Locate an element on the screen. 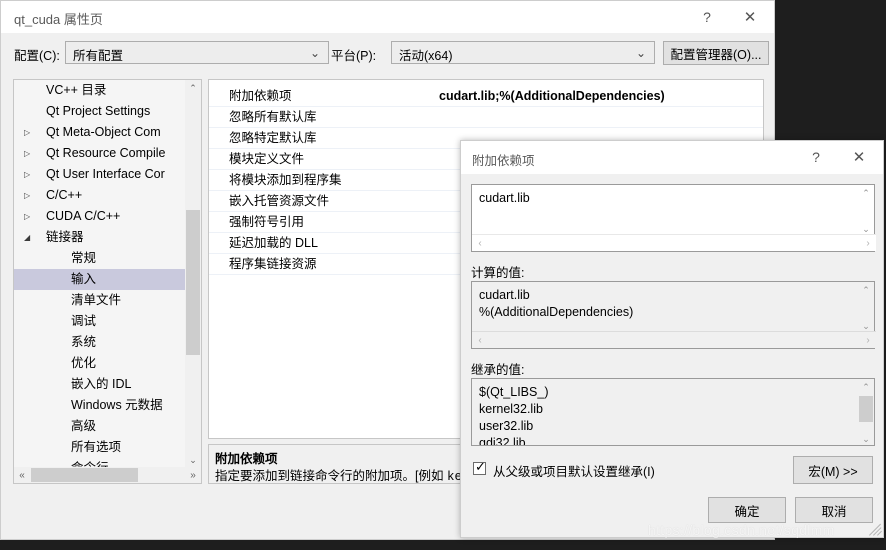  tree-item: 系统 is located at coordinates (100, 342).